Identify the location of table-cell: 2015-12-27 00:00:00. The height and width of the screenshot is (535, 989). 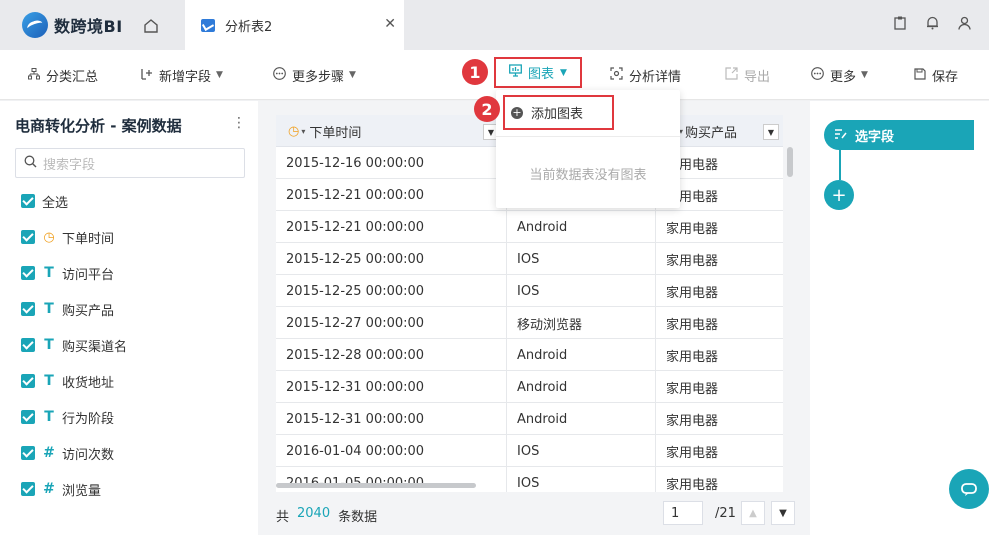
(355, 323).